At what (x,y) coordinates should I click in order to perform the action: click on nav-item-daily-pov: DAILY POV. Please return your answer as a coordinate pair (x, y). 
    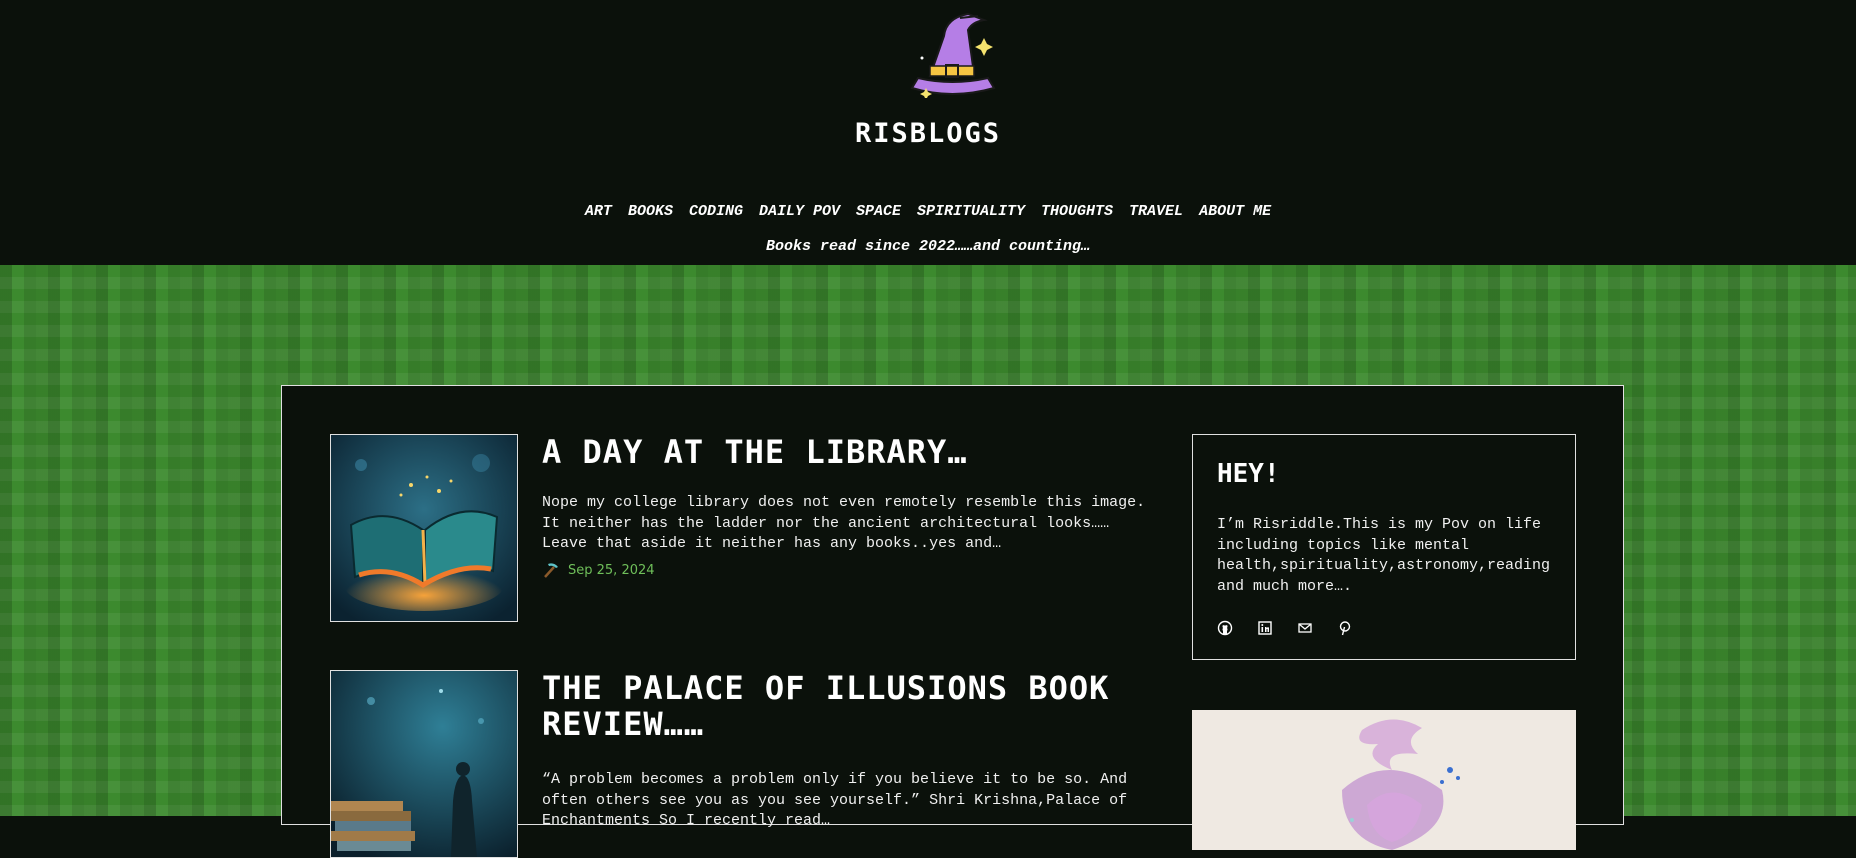
    Looking at the image, I should click on (799, 211).